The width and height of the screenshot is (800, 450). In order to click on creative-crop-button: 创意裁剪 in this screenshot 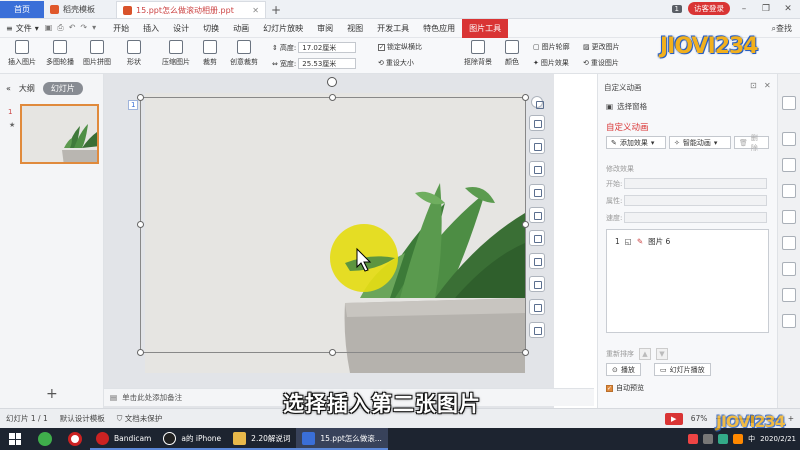, I will do `click(244, 53)`.